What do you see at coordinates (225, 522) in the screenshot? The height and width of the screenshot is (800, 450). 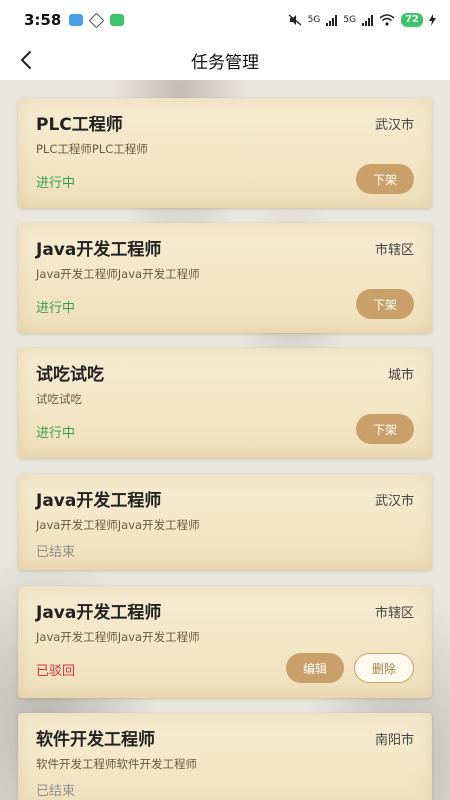 I see `task-card: Java开发工程师 武汉市 Java开发工程师Java开发工程师 已结束` at bounding box center [225, 522].